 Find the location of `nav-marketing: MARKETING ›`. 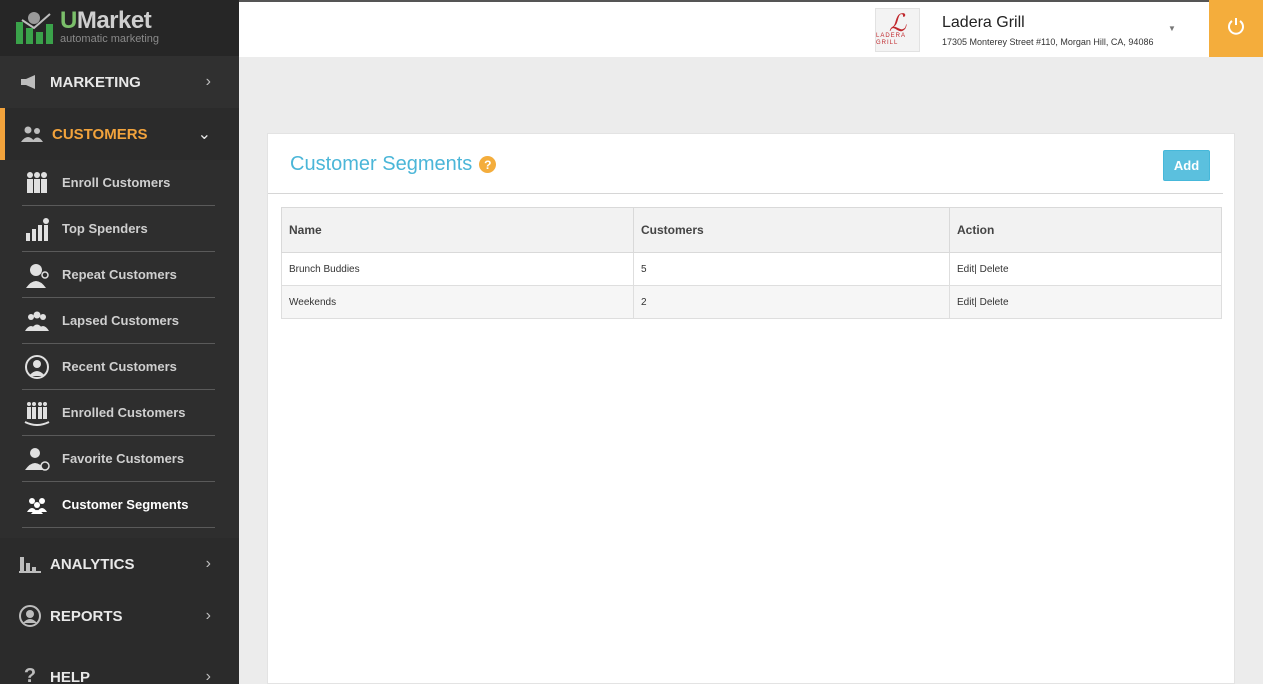

nav-marketing: MARKETING › is located at coordinates (119, 82).